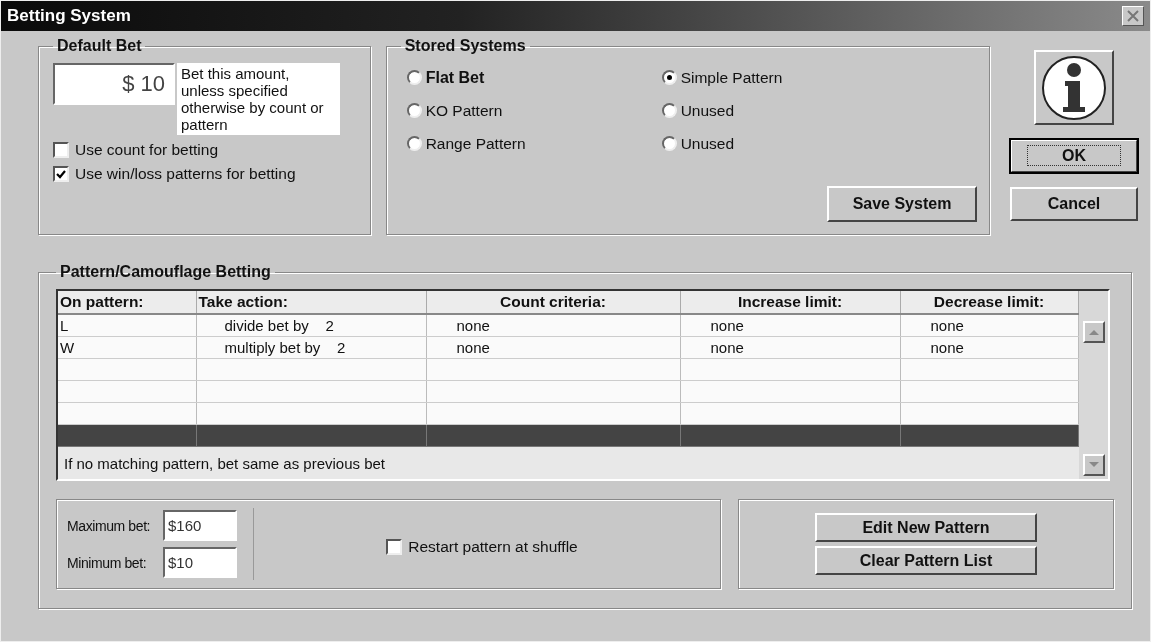  I want to click on field-label: Minimum bet:, so click(107, 562).